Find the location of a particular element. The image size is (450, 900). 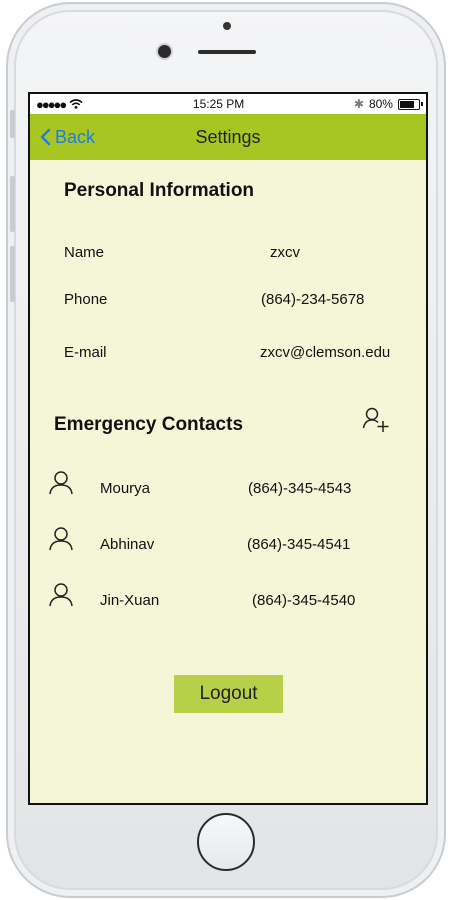

contact-name: Abhinav is located at coordinates (127, 544).